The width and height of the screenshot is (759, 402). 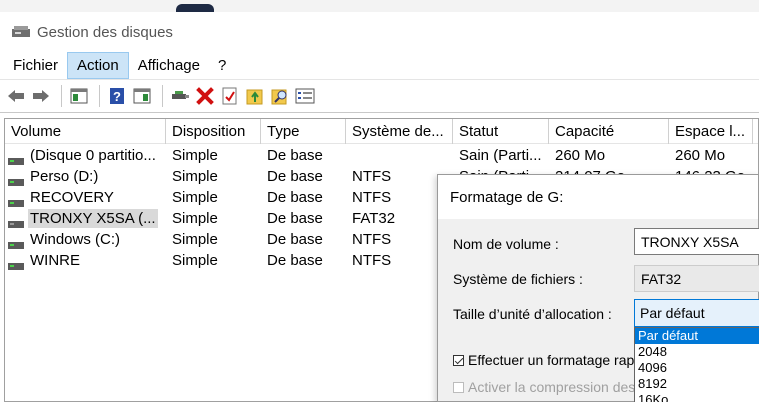 I want to click on toolbar: ?, so click(x=379, y=96).